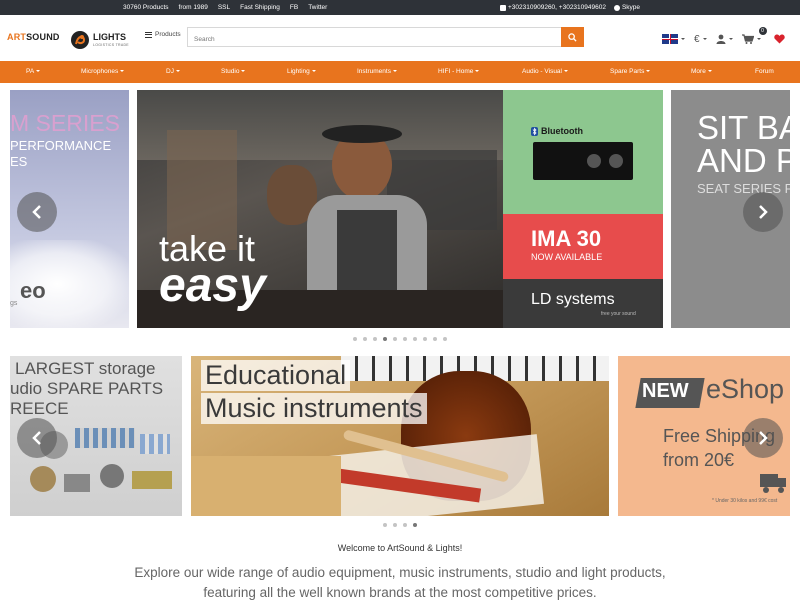 This screenshot has height=603, width=800. Describe the element at coordinates (33, 290) in the screenshot. I see `banner-left-brand: eo` at that location.